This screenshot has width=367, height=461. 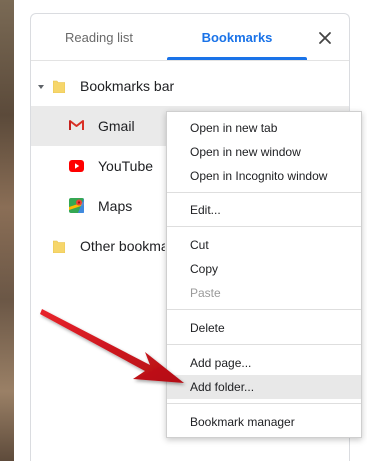 What do you see at coordinates (122, 246) in the screenshot?
I see `tree-label-other-bookmarks: Other bookmarks` at bounding box center [122, 246].